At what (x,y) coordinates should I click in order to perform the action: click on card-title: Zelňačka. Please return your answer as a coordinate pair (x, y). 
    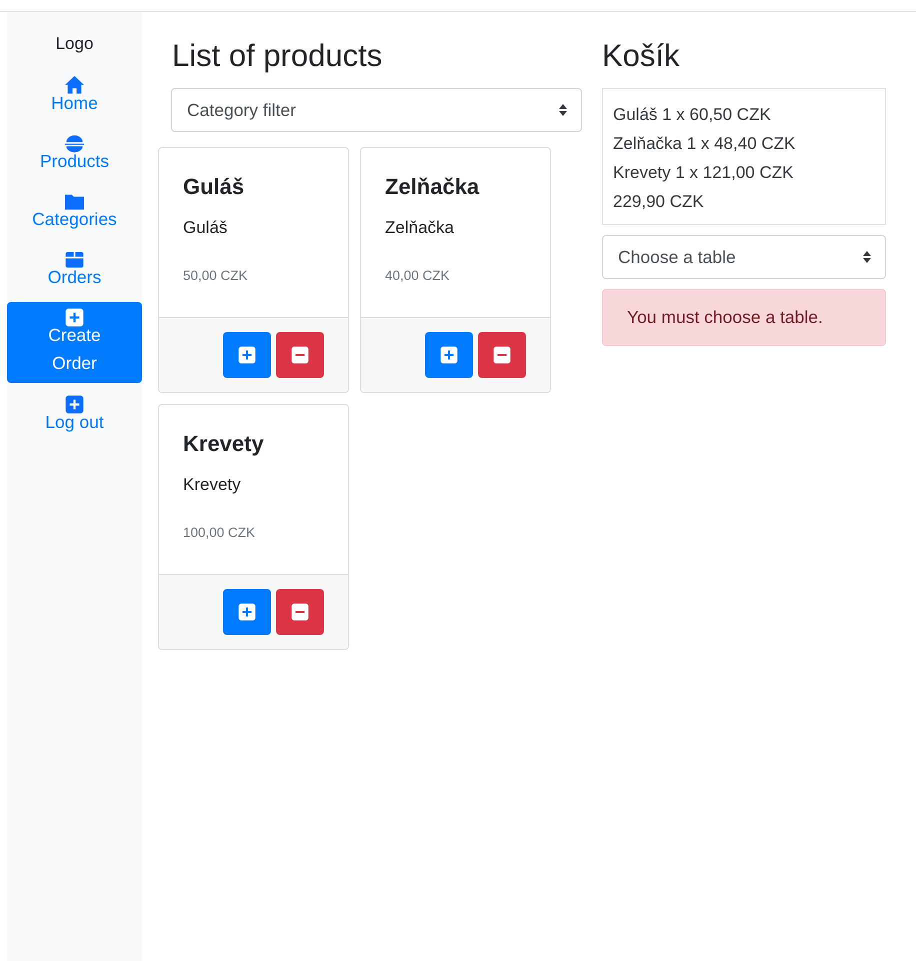
    Looking at the image, I should click on (432, 187).